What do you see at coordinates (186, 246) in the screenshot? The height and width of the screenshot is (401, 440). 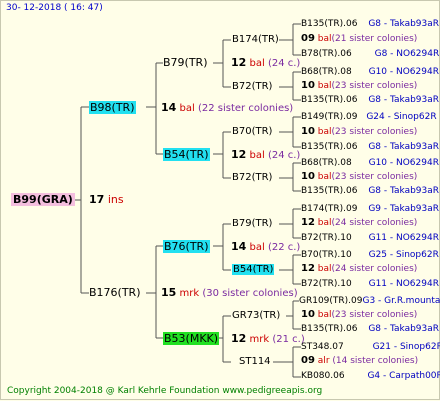 I see `gen2-queen: B76(TR)` at bounding box center [186, 246].